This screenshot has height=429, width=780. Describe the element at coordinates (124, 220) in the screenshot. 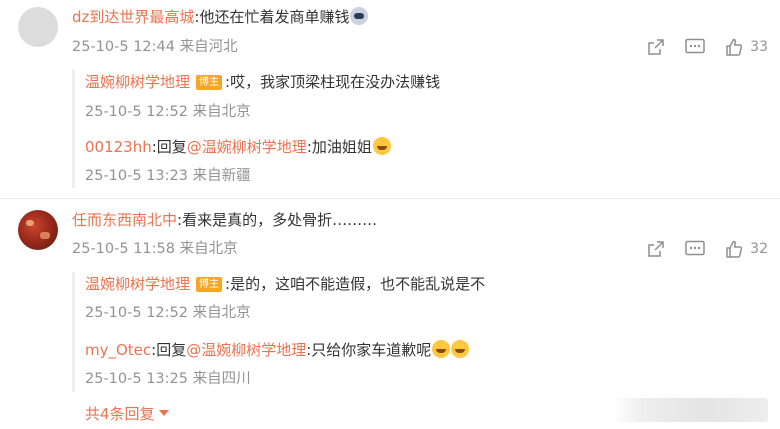

I see `commenter-name: 任而东西南北中` at that location.